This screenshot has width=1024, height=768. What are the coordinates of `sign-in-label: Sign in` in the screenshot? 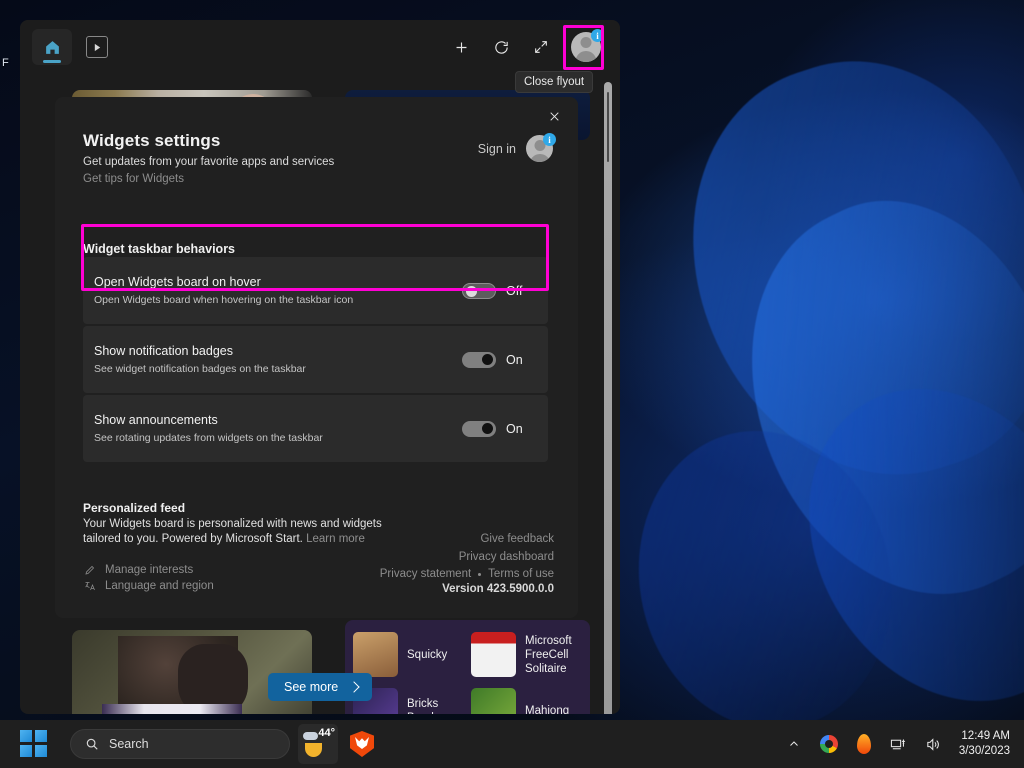 It's located at (496, 149).